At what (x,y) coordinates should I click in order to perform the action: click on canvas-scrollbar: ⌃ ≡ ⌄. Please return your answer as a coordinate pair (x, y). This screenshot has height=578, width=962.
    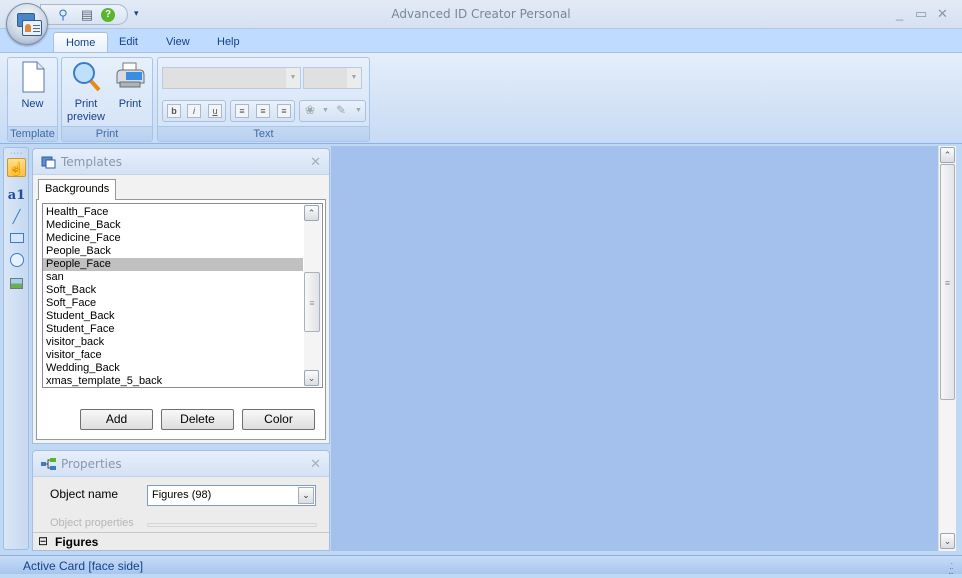
    Looking at the image, I should click on (947, 348).